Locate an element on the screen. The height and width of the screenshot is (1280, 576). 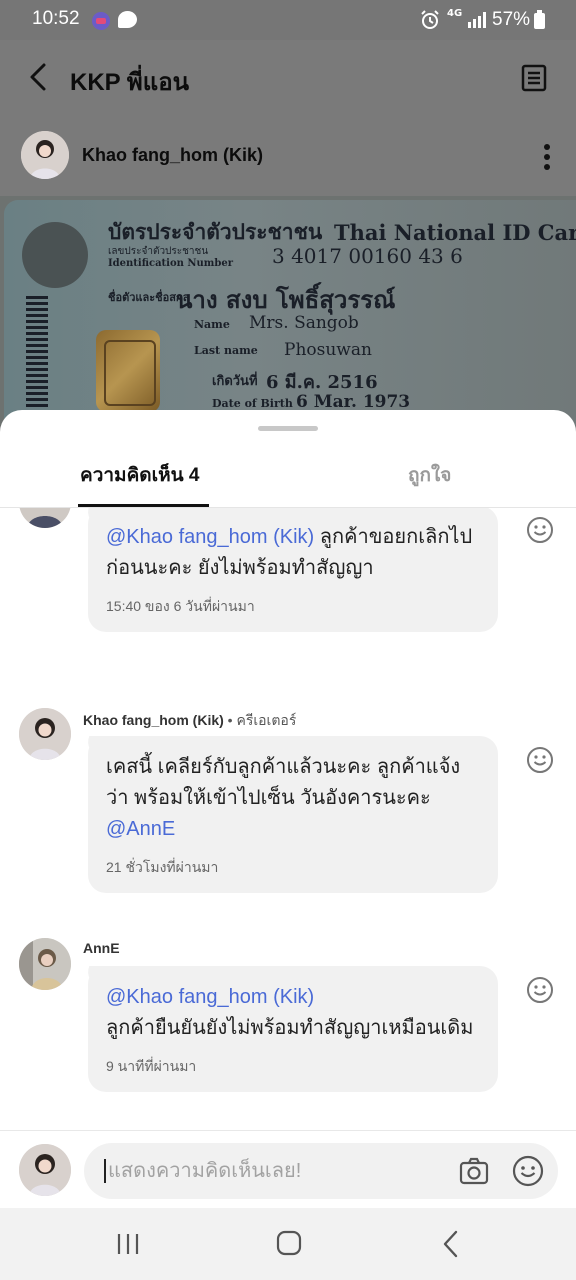
emblem-icon is located at coordinates (55, 255).